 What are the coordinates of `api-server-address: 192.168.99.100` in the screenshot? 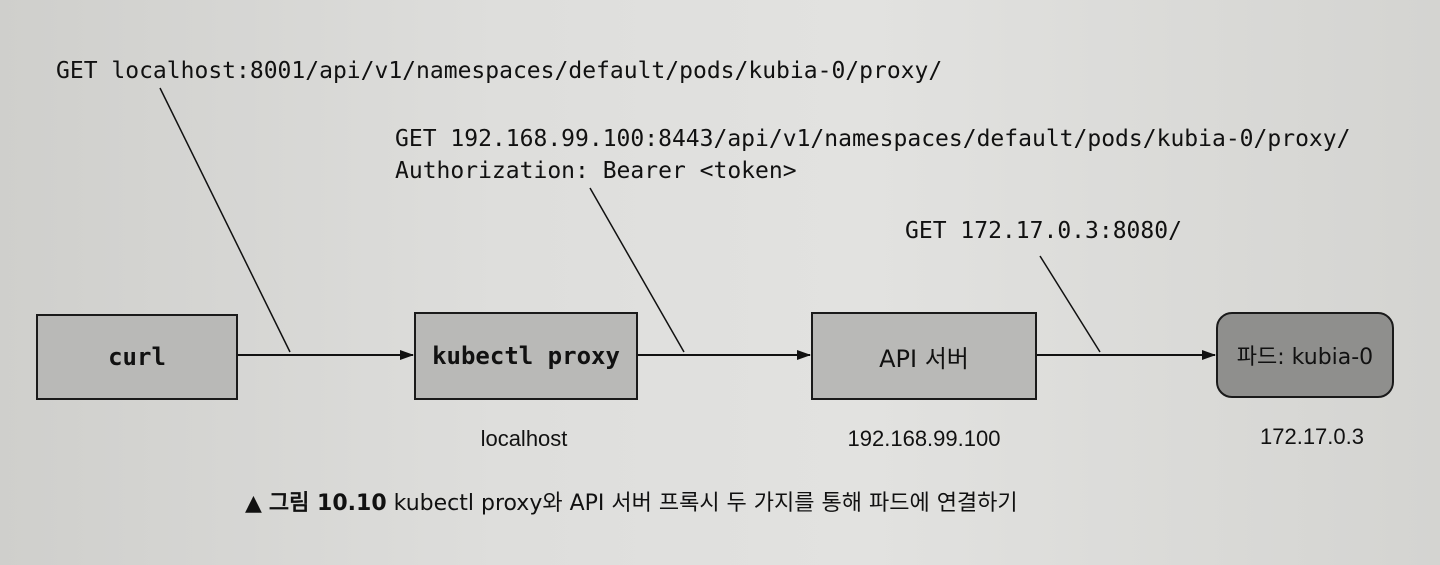 It's located at (924, 438).